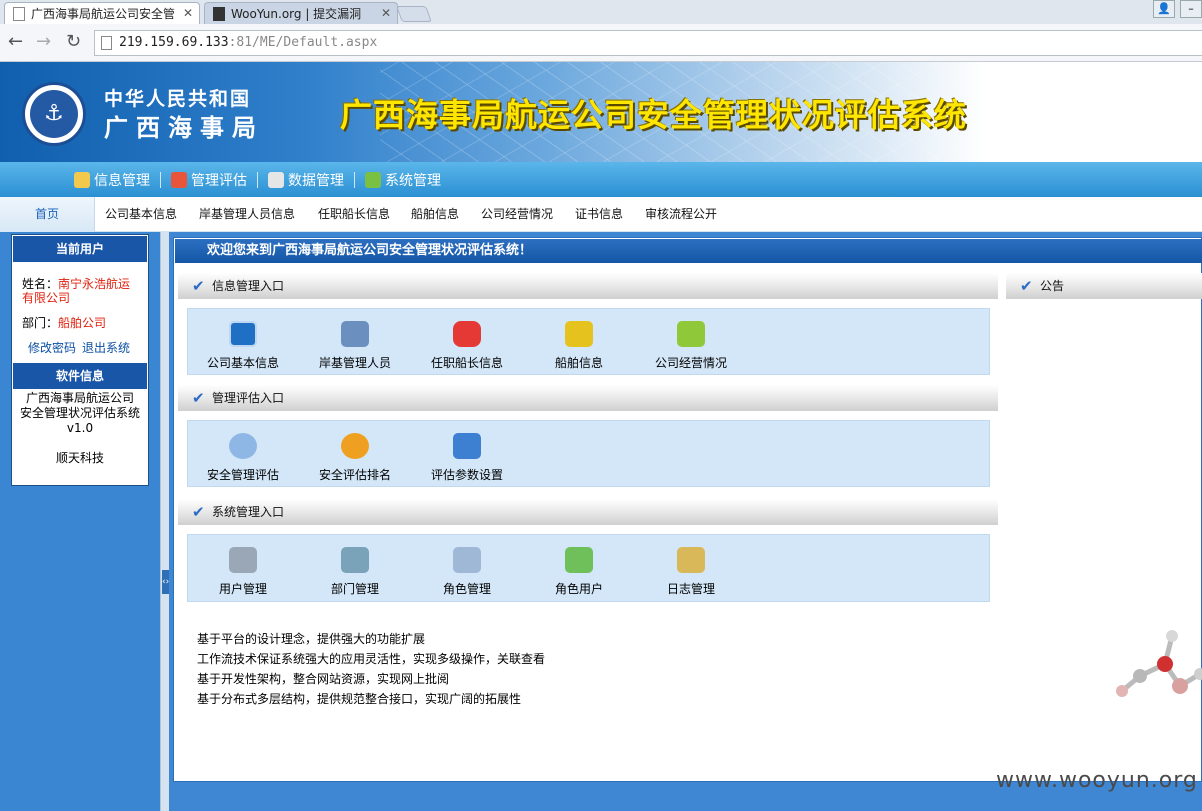  What do you see at coordinates (247, 214) in the screenshot?
I see `nav-shore-staff-info: 岸基管理人员信息` at bounding box center [247, 214].